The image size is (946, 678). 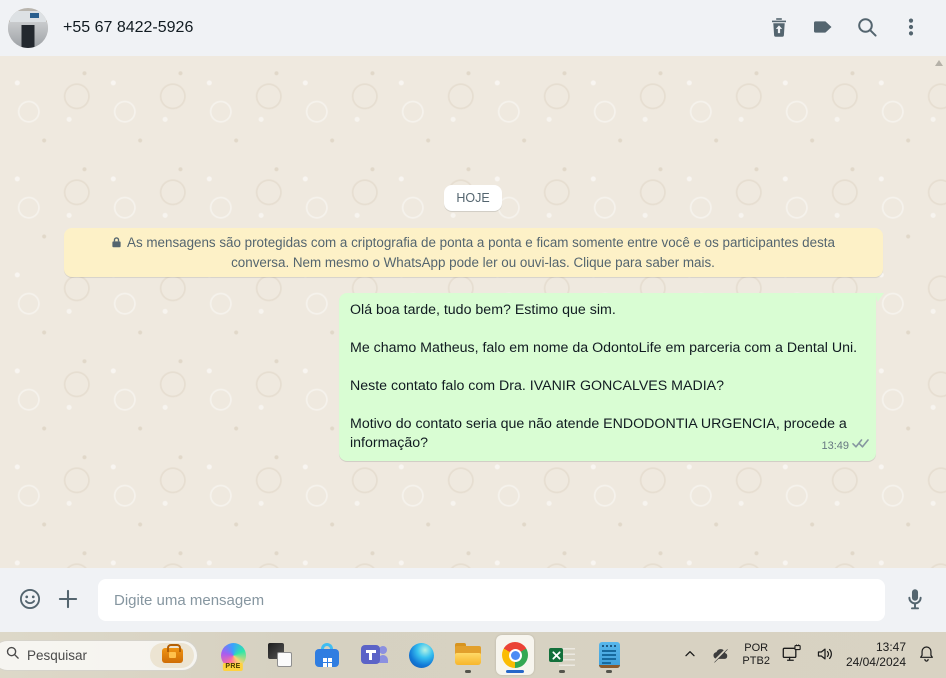 I want to click on keyboard-layout: PTB2, so click(x=756, y=661).